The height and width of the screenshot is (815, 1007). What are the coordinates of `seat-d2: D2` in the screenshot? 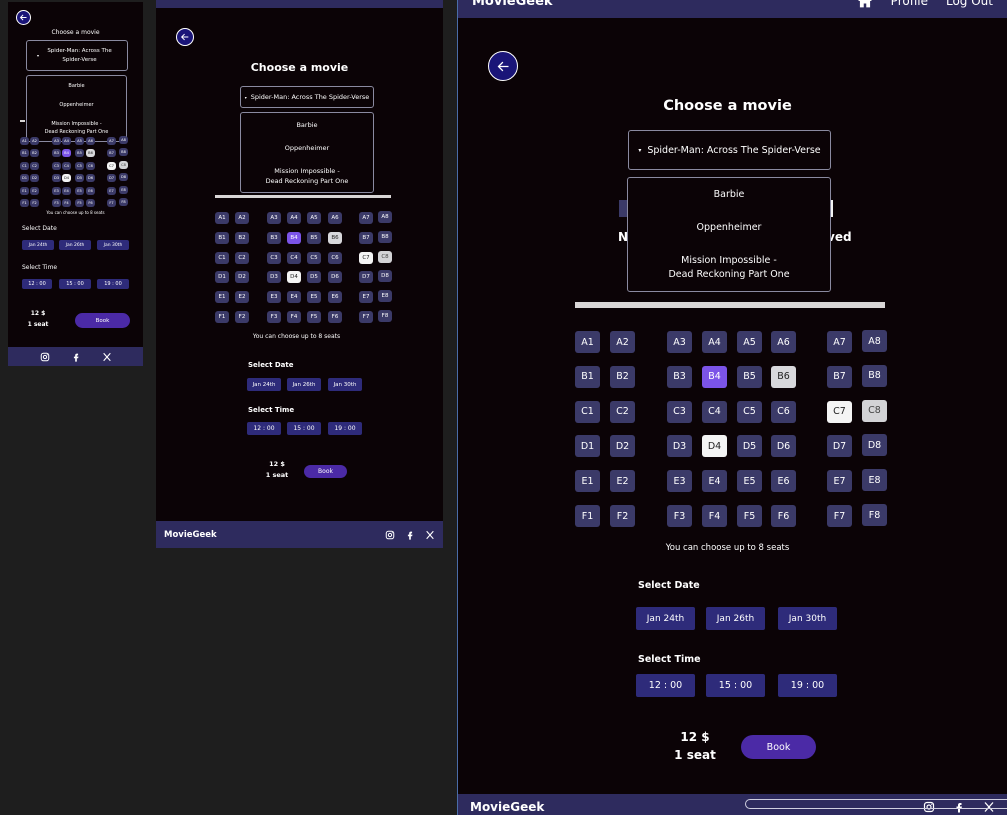 It's located at (34, 178).